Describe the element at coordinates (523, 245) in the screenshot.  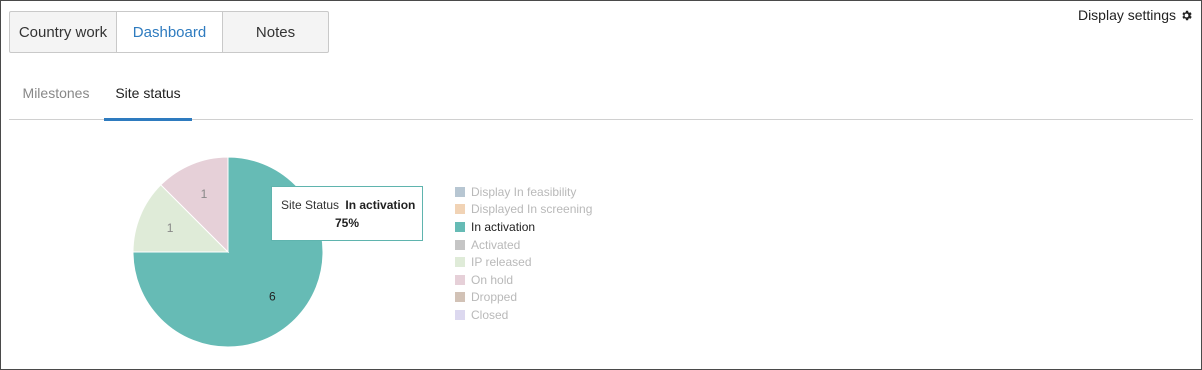
I see `legend-item-activated: Activated` at that location.